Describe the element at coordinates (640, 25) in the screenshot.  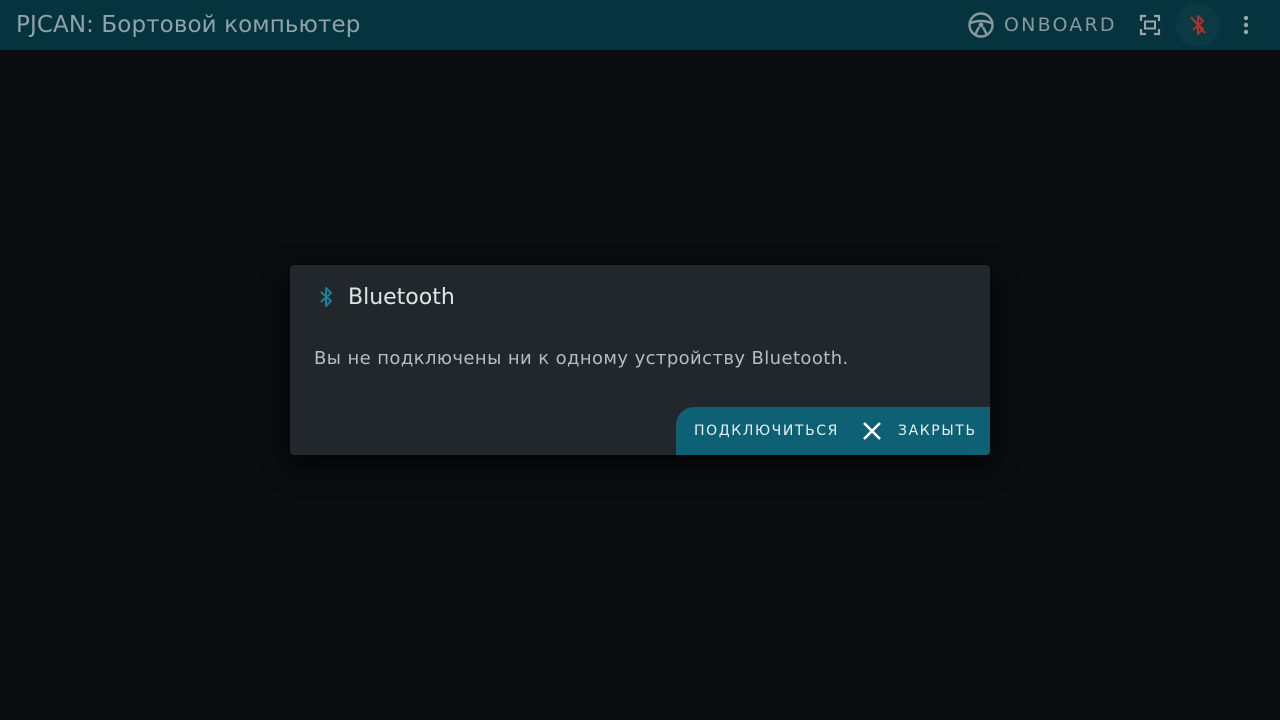
I see `app-bar: PJCAN: Бортовой компьютер ONBOARD` at that location.